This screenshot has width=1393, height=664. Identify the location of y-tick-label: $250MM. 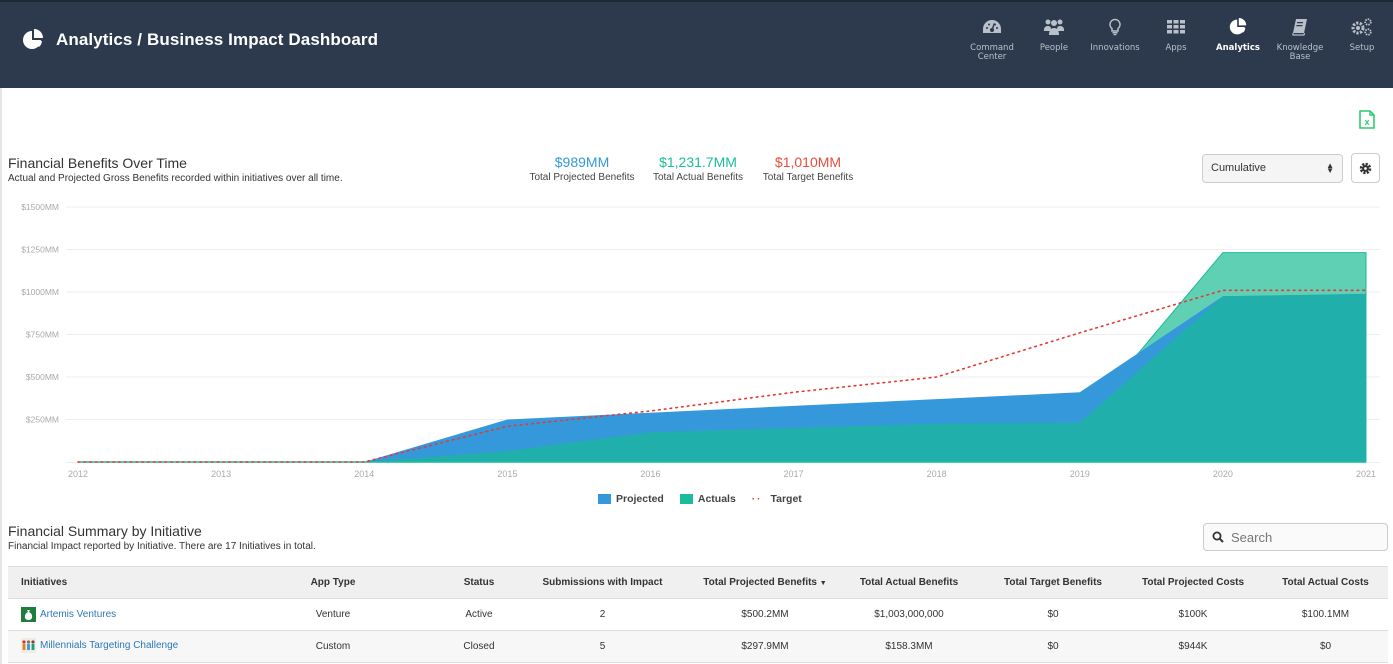
(42, 420).